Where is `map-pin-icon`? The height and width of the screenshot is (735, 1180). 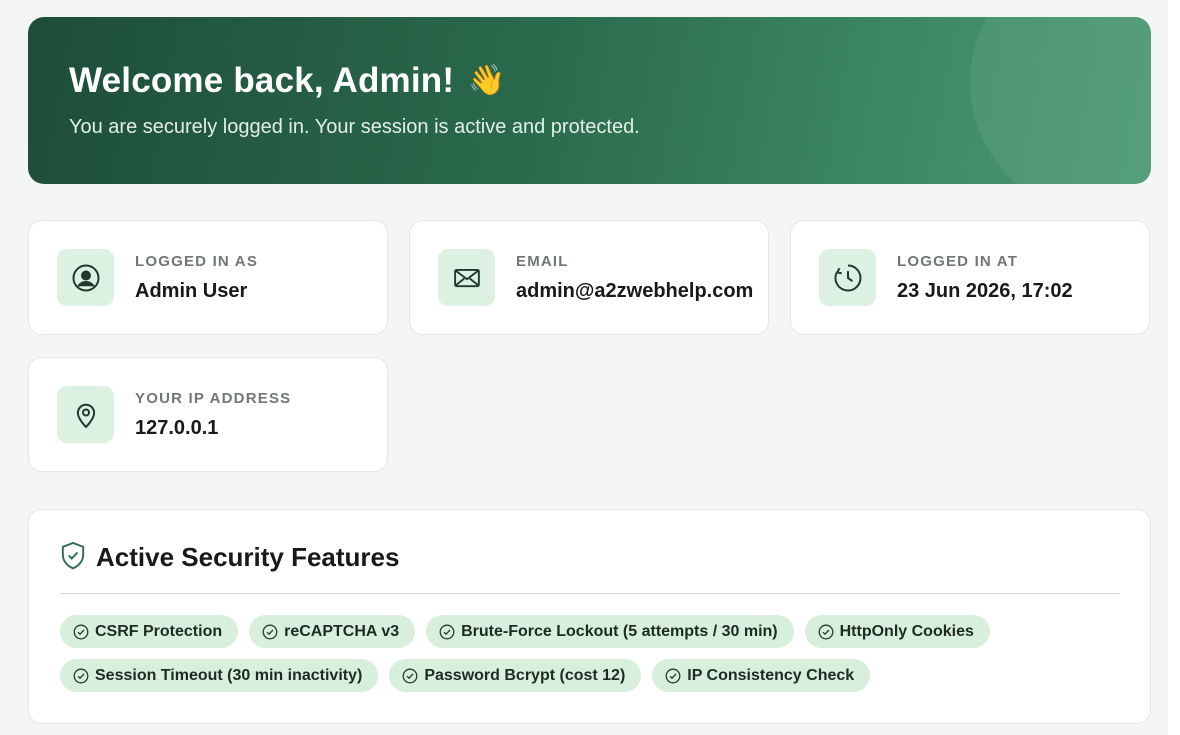 map-pin-icon is located at coordinates (85, 414).